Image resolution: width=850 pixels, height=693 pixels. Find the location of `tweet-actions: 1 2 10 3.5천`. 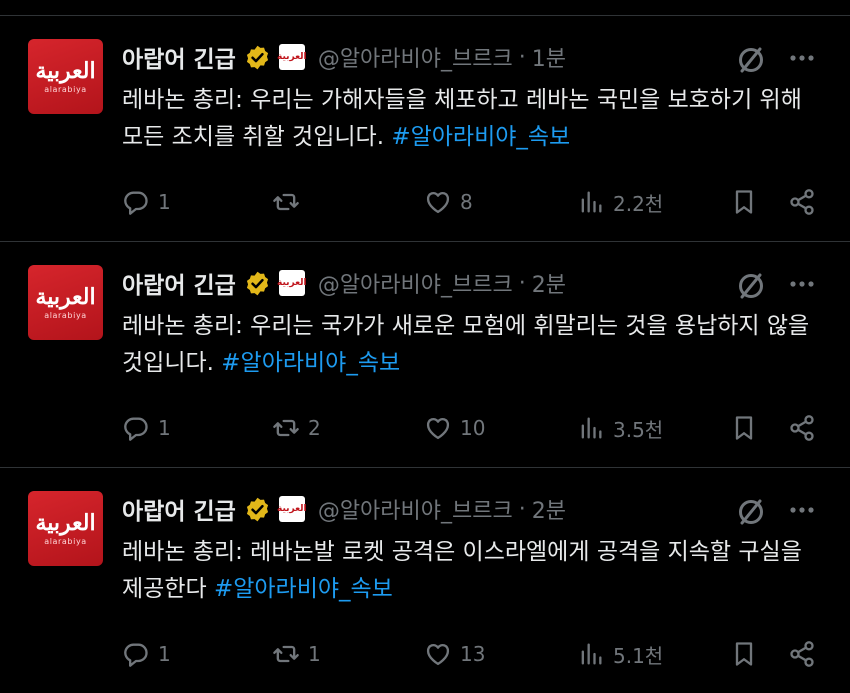

tweet-actions: 1 2 10 3.5천 is located at coordinates (472, 428).